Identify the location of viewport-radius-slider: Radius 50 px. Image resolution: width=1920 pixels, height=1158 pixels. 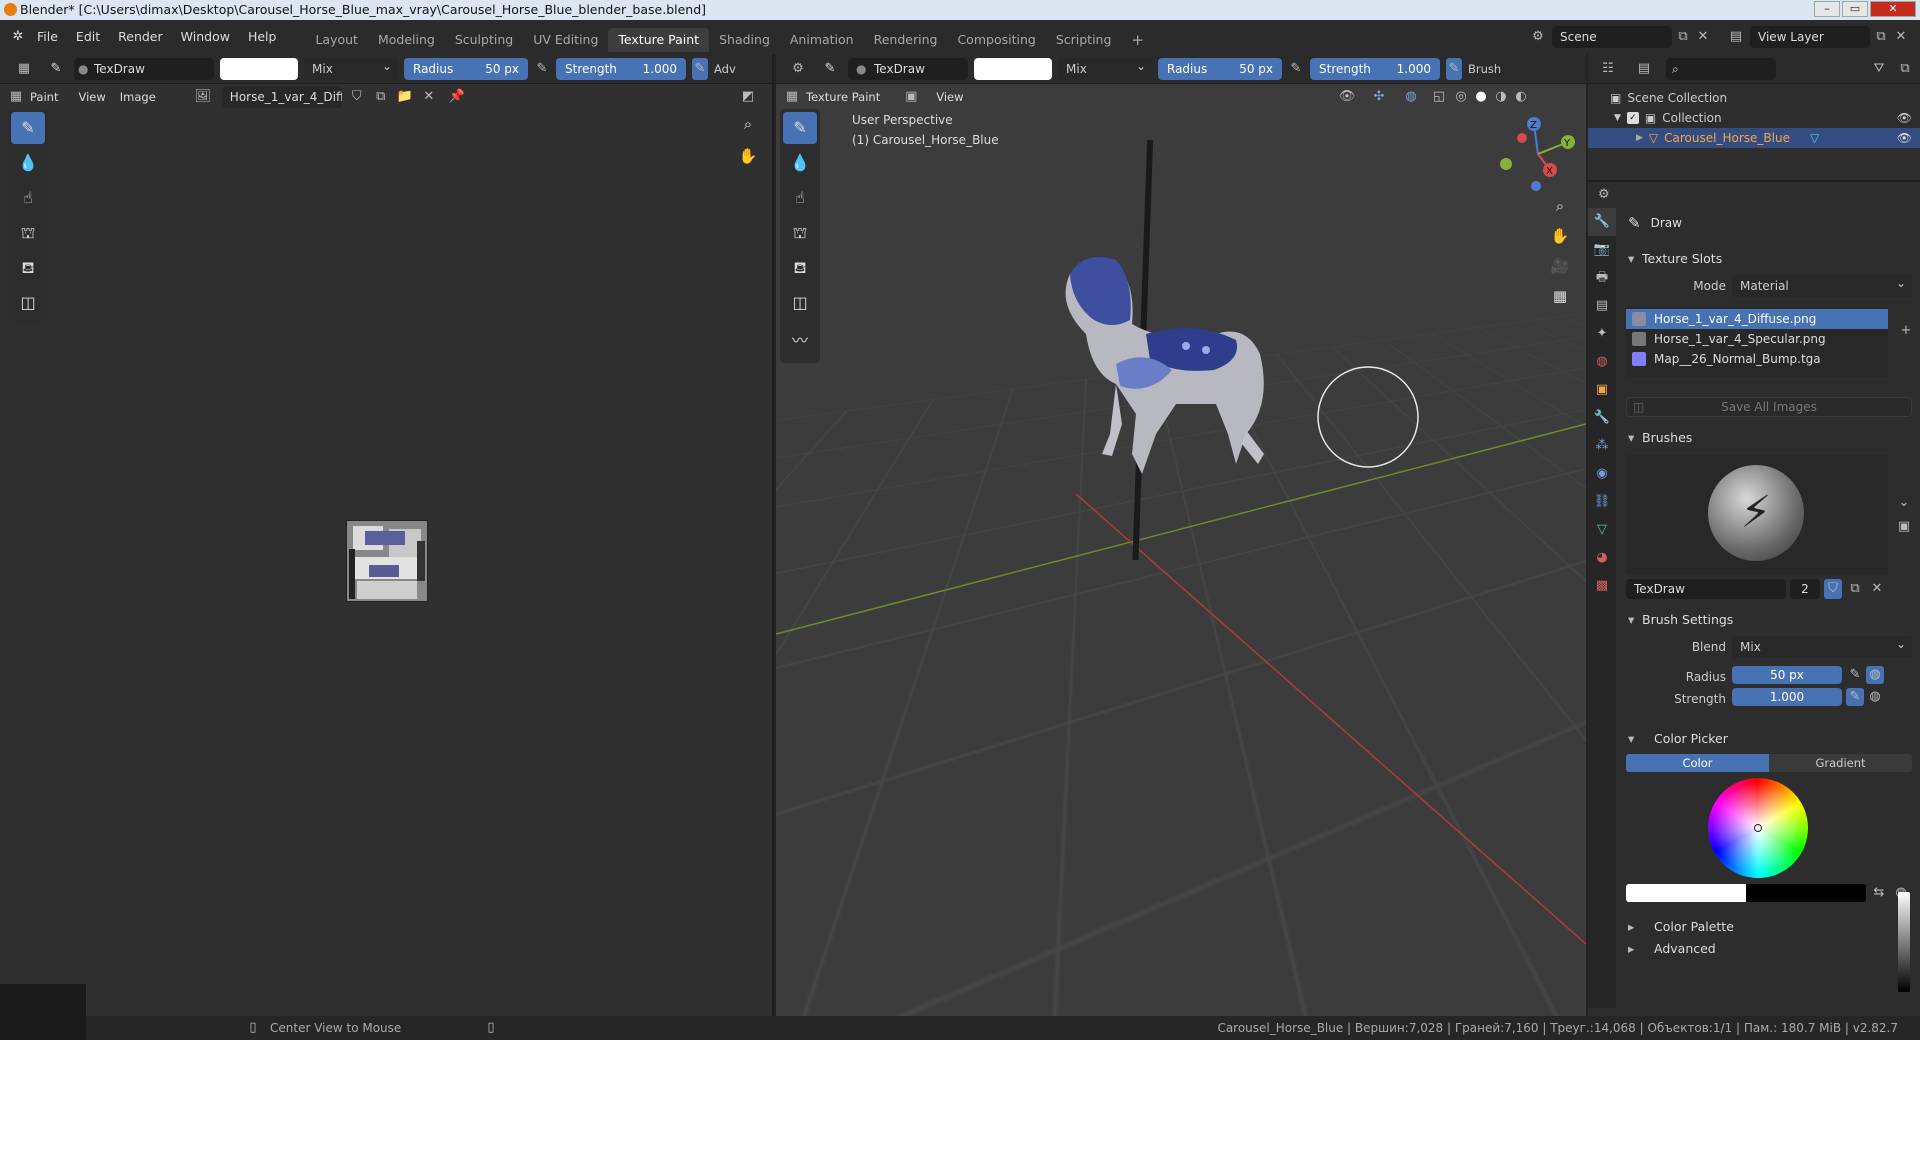
(1220, 68).